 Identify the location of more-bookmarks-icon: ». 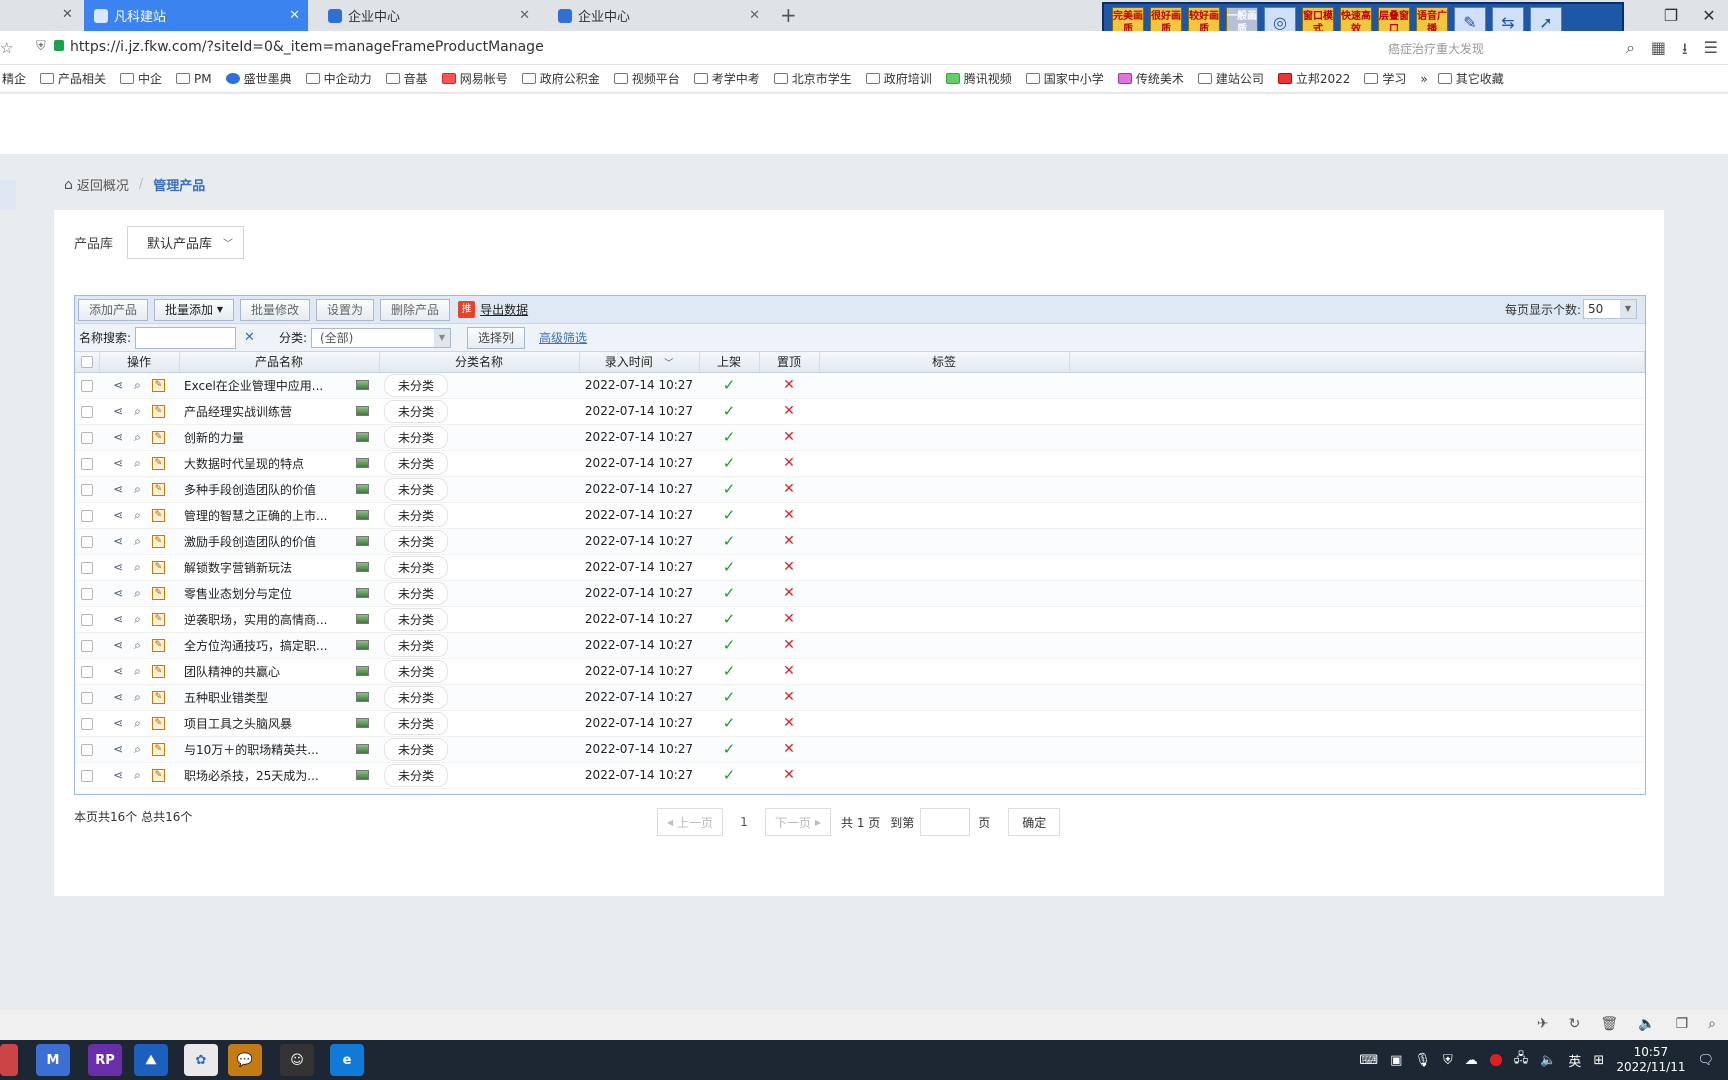
(1423, 79).